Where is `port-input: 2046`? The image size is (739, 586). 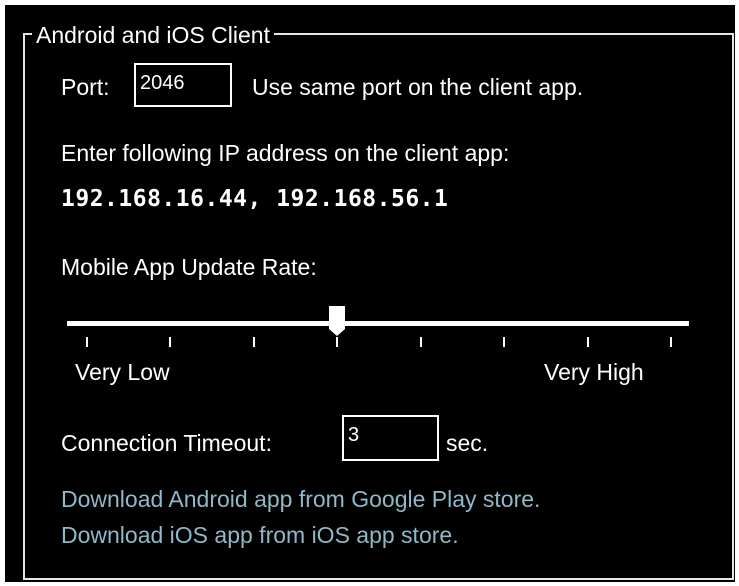 port-input: 2046 is located at coordinates (183, 85).